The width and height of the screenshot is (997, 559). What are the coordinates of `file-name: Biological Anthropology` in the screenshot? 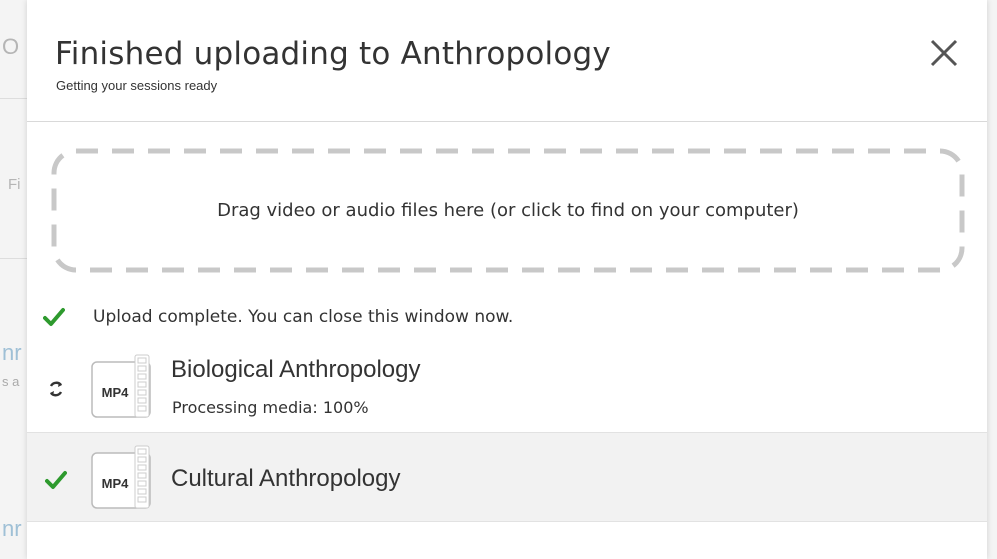 It's located at (296, 369).